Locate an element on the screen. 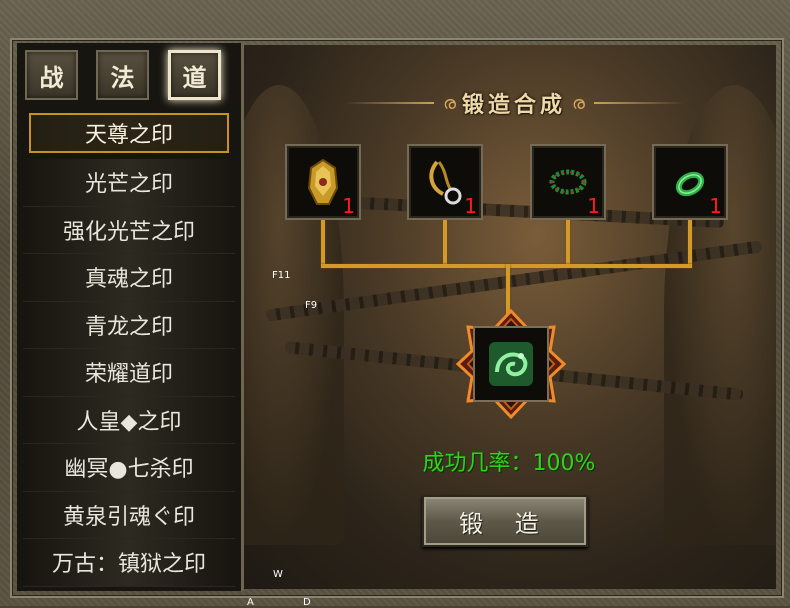  material-slot-4: 1 is located at coordinates (690, 182).